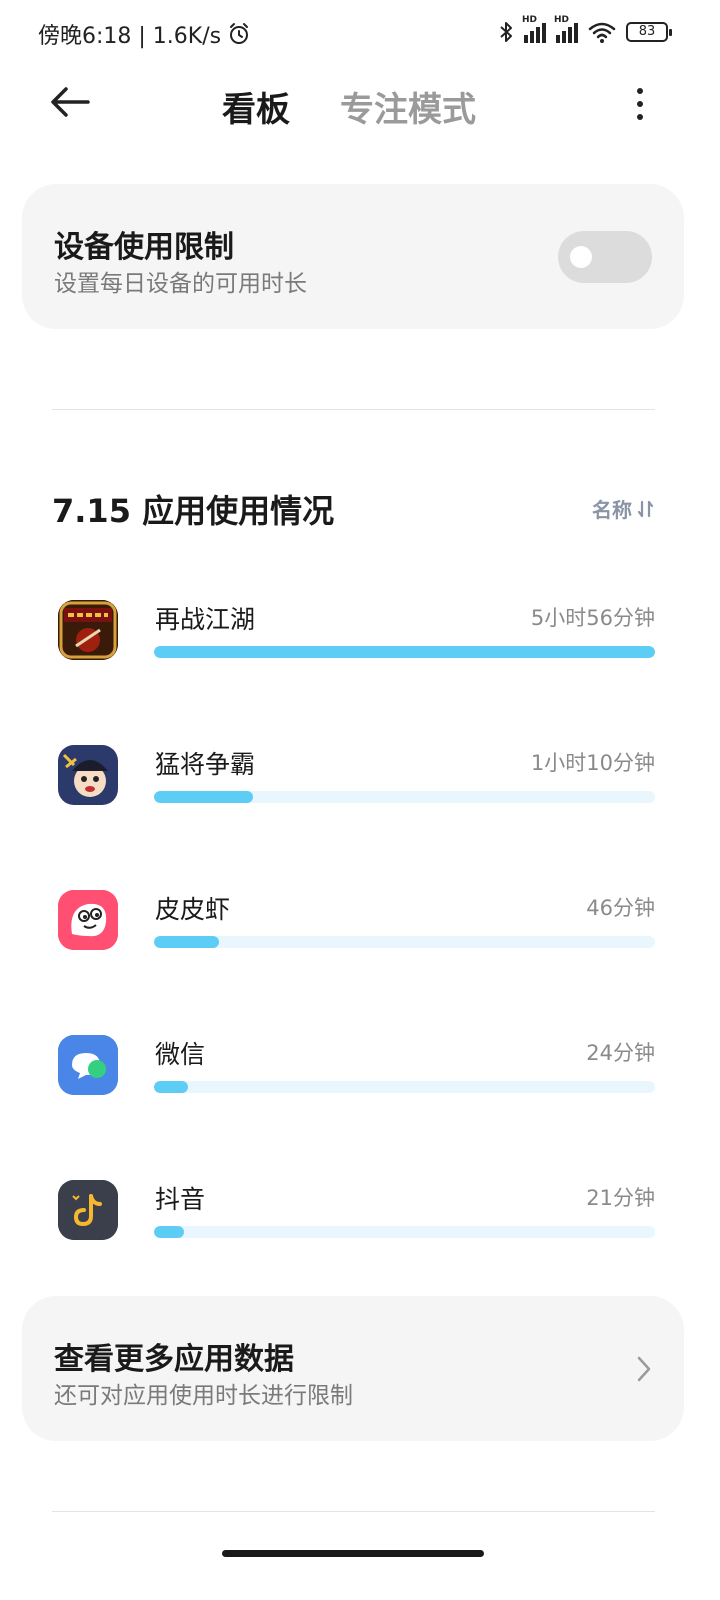 The width and height of the screenshot is (720, 1600). Describe the element at coordinates (180, 1054) in the screenshot. I see `app-name: 微信` at that location.